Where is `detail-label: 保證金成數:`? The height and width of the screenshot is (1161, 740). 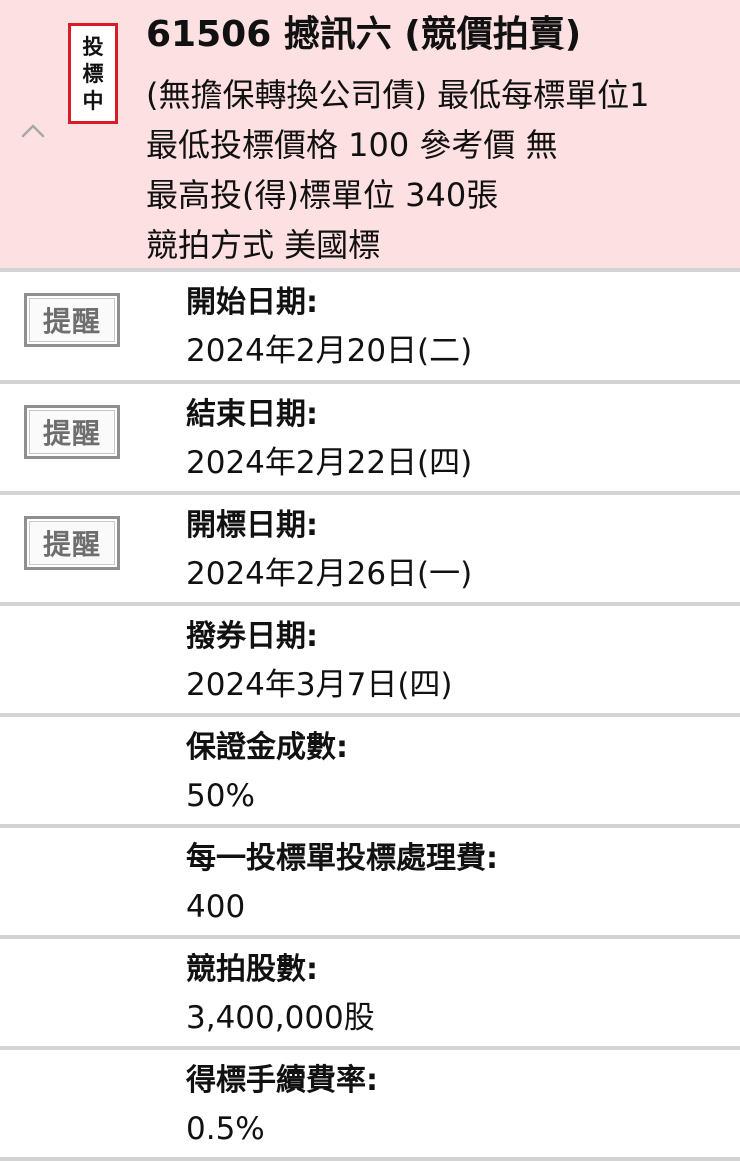
detail-label: 保證金成數: is located at coordinates (267, 747).